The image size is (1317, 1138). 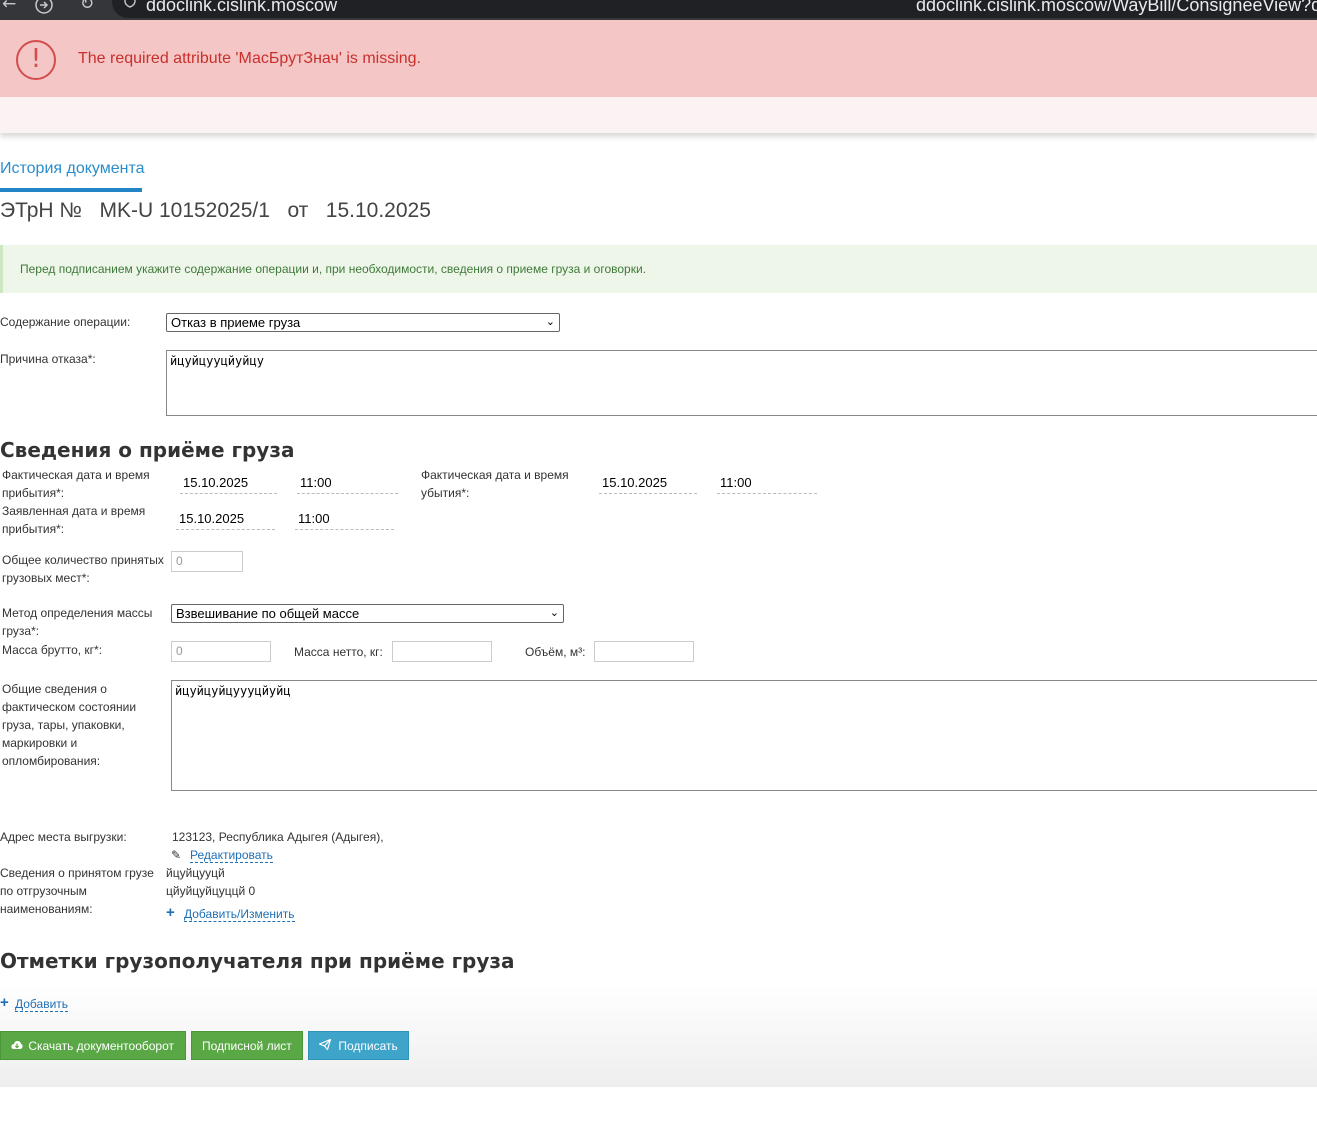 What do you see at coordinates (242, 7) in the screenshot?
I see `url-host: ddoclink.cislink.moscow` at bounding box center [242, 7].